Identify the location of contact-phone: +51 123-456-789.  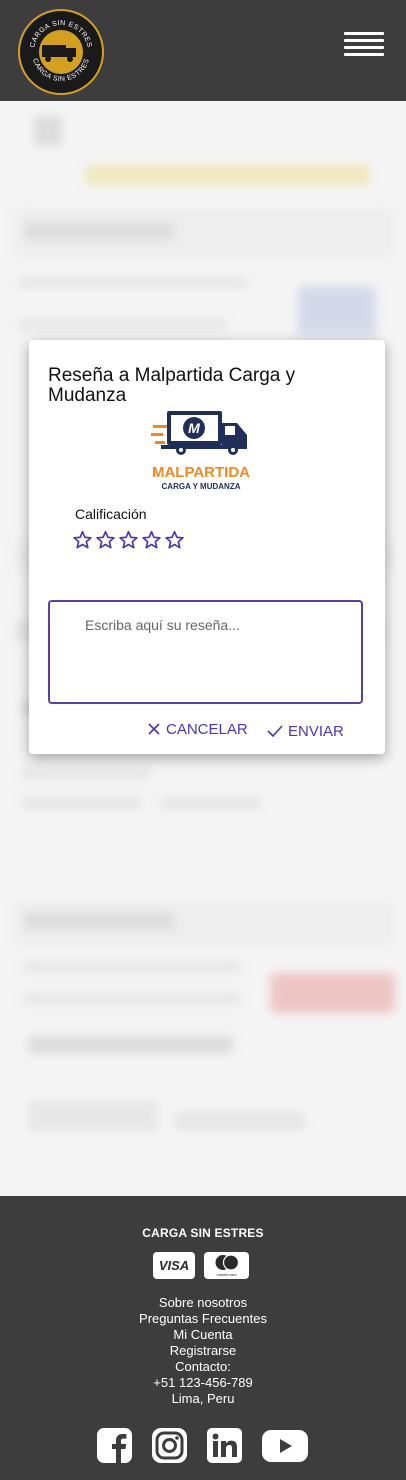
(203, 1382).